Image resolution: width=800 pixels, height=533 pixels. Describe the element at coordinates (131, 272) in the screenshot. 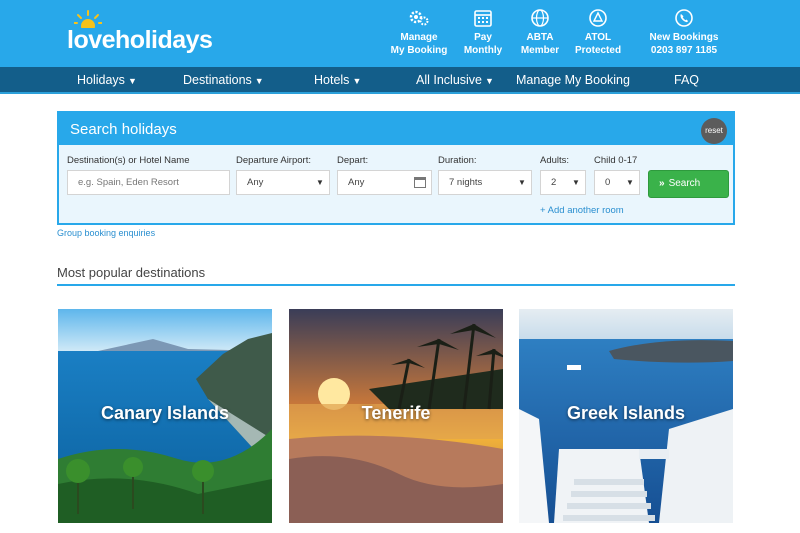

I see `popular-destinations-heading: Most popular destinations` at that location.